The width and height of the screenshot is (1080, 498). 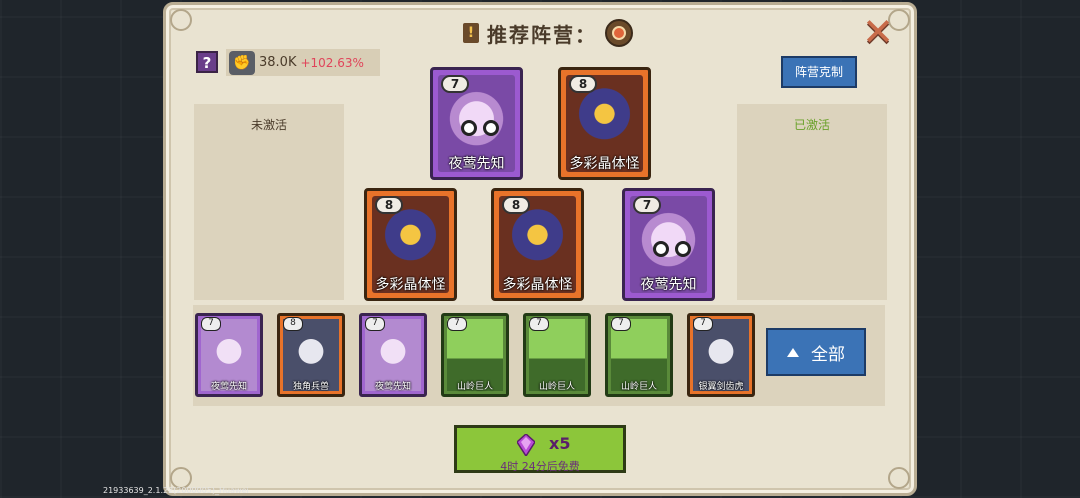 I want to click on card-name: 银翼剑齿虎, so click(x=721, y=387).